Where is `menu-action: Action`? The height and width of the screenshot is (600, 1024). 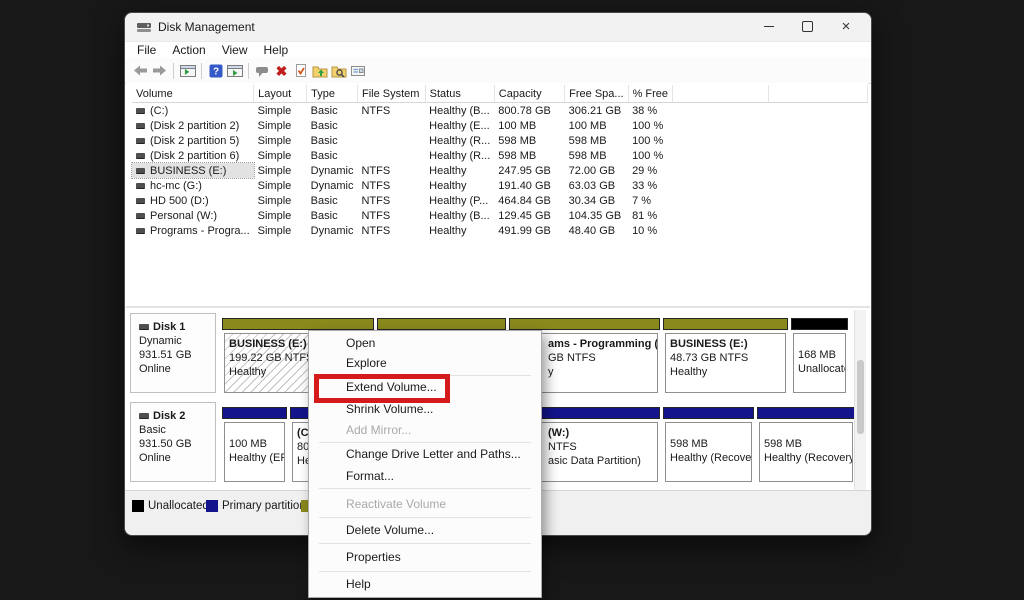 menu-action: Action is located at coordinates (188, 50).